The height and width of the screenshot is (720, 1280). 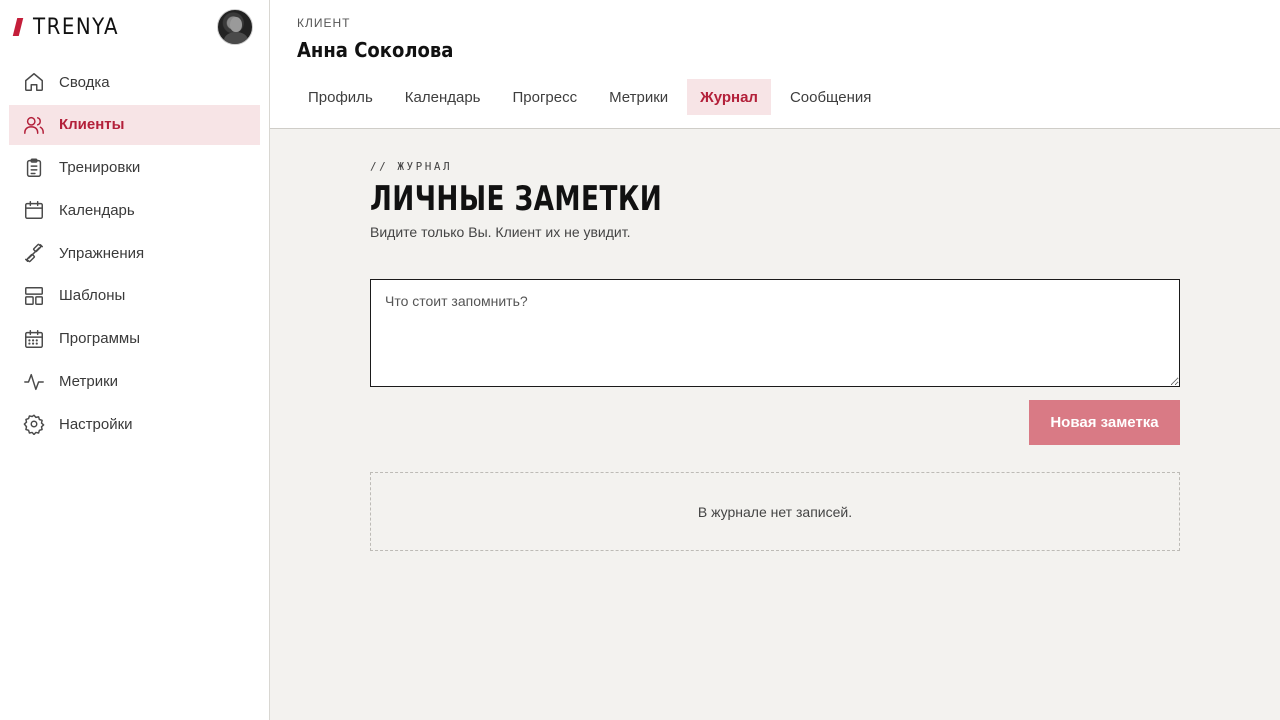 I want to click on gear-icon, so click(x=34, y=424).